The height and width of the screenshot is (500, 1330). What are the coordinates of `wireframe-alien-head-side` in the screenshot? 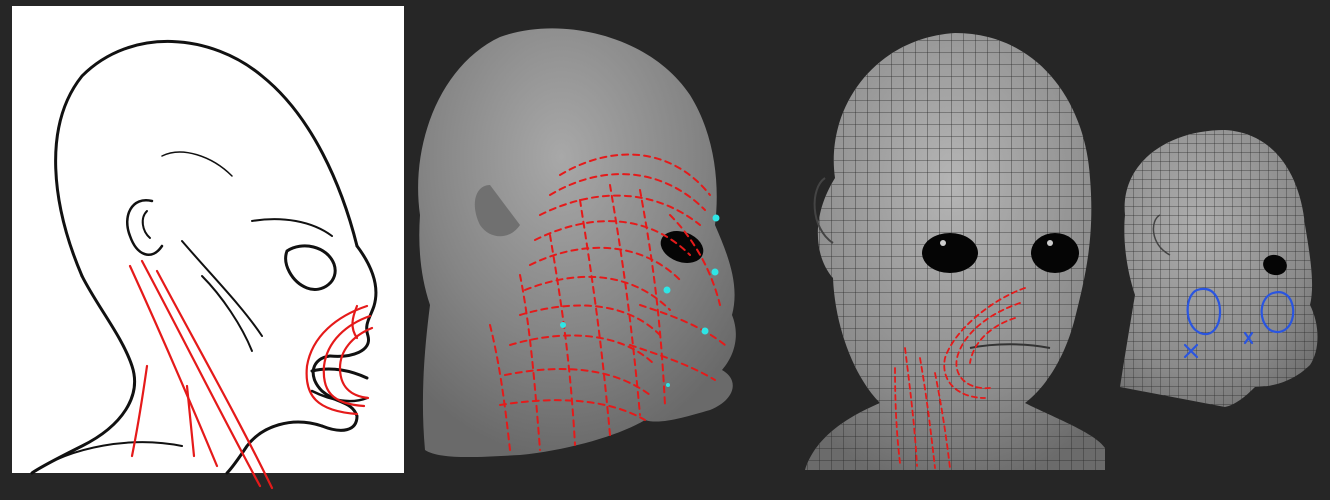 It's located at (1219, 268).